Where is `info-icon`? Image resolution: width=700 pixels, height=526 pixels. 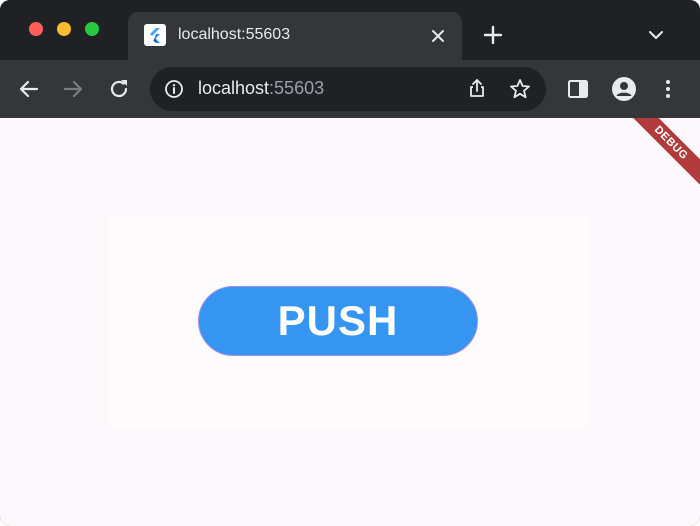
info-icon is located at coordinates (174, 89).